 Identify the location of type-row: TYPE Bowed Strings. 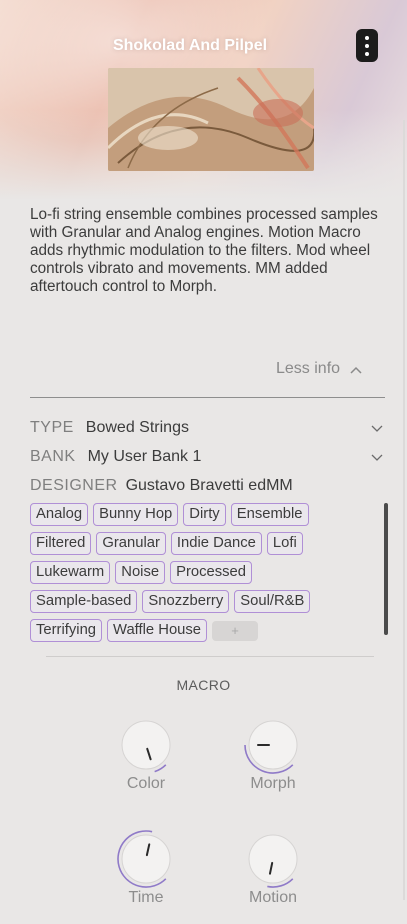
(207, 428).